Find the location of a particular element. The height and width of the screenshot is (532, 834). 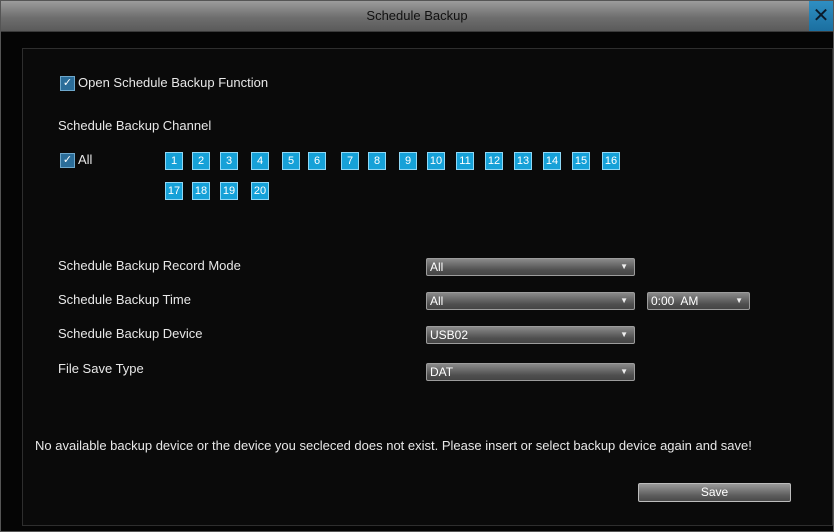

backup-time-of-day-select: 0:00 AM ▼ is located at coordinates (698, 301).